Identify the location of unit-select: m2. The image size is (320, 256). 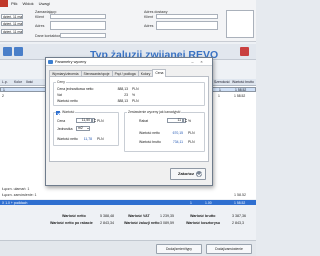
(83, 128).